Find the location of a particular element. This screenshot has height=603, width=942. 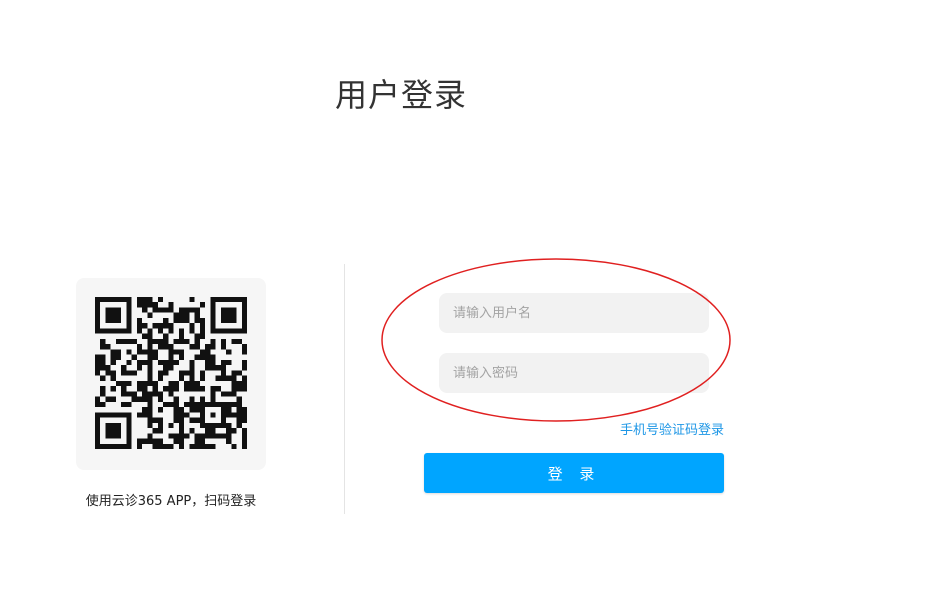

password-input is located at coordinates (574, 373).